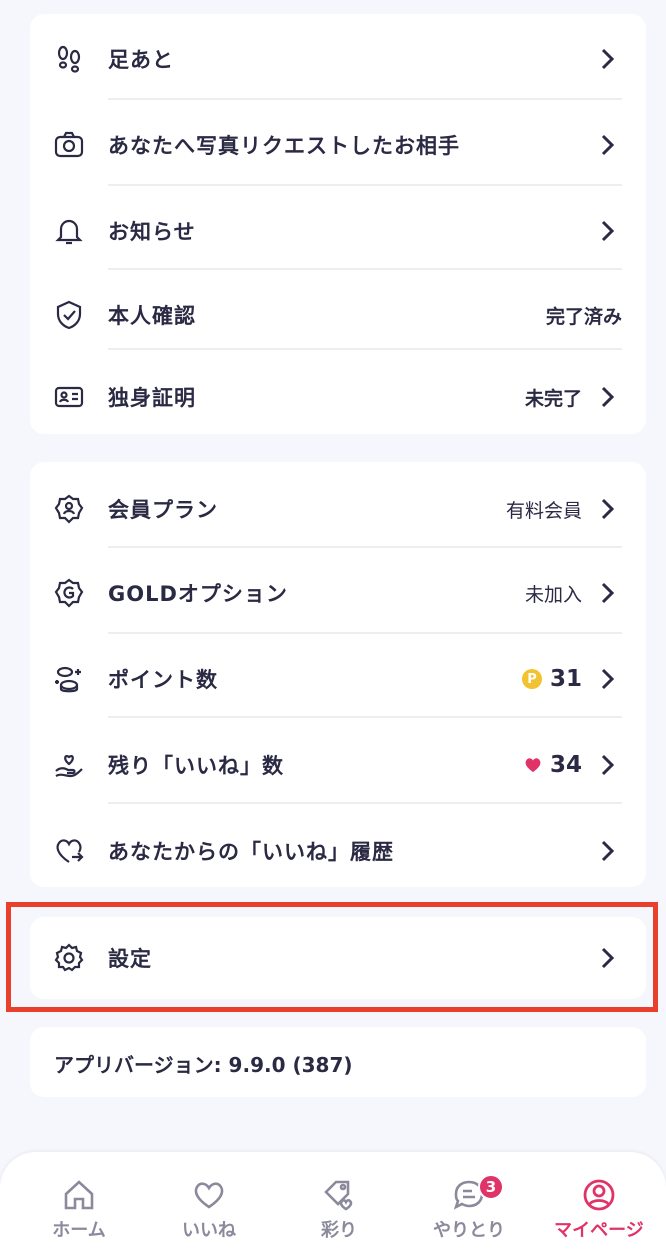 The image size is (666, 1250). What do you see at coordinates (152, 398) in the screenshot?
I see `menu-label: 独身証明` at bounding box center [152, 398].